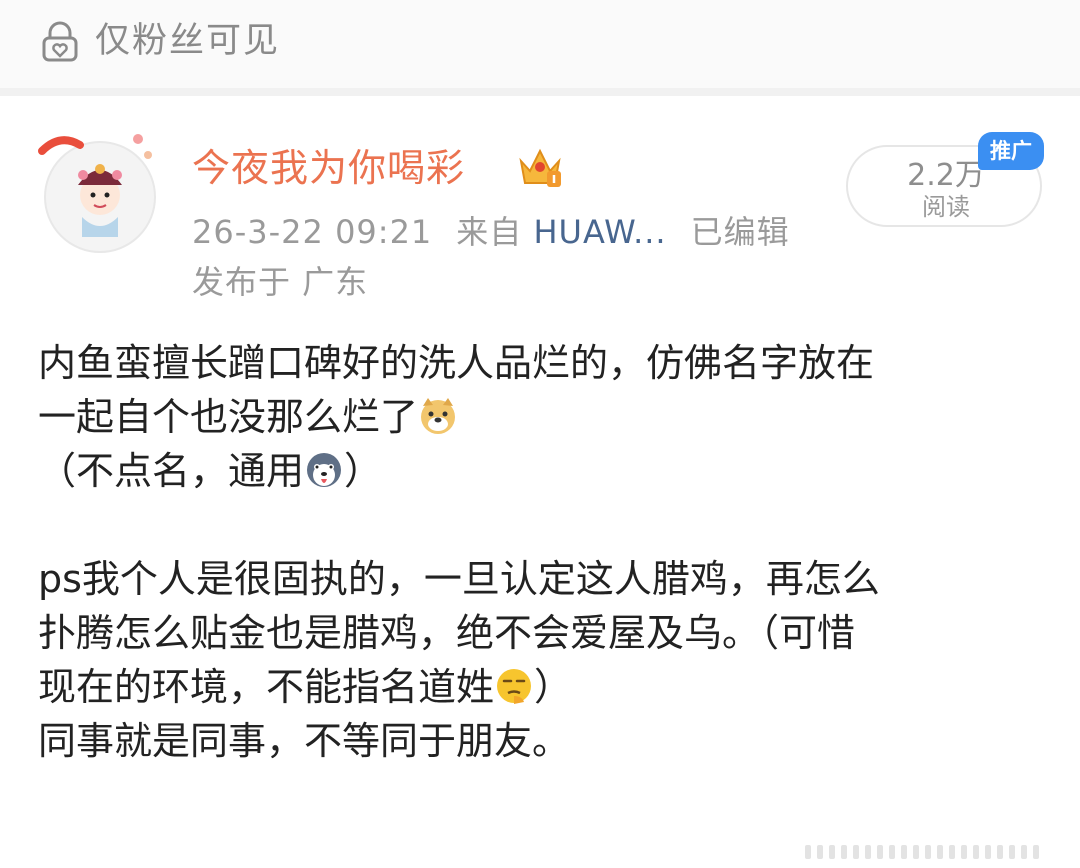  I want to click on content-line: 内鱼蛮擅长蹭口碑好的洗人品烂的，仿佛名字放在, so click(456, 363).